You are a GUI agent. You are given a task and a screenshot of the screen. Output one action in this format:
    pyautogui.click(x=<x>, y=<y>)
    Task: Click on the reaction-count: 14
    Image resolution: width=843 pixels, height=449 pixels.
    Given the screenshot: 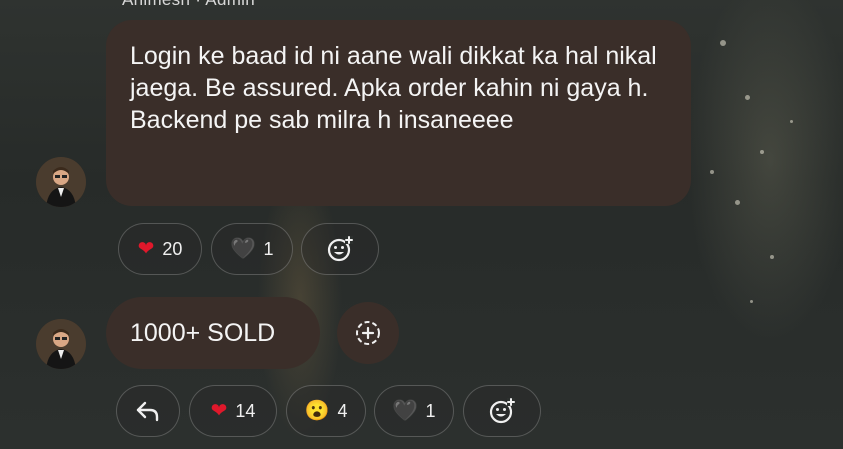 What is the action you would take?
    pyautogui.click(x=245, y=410)
    